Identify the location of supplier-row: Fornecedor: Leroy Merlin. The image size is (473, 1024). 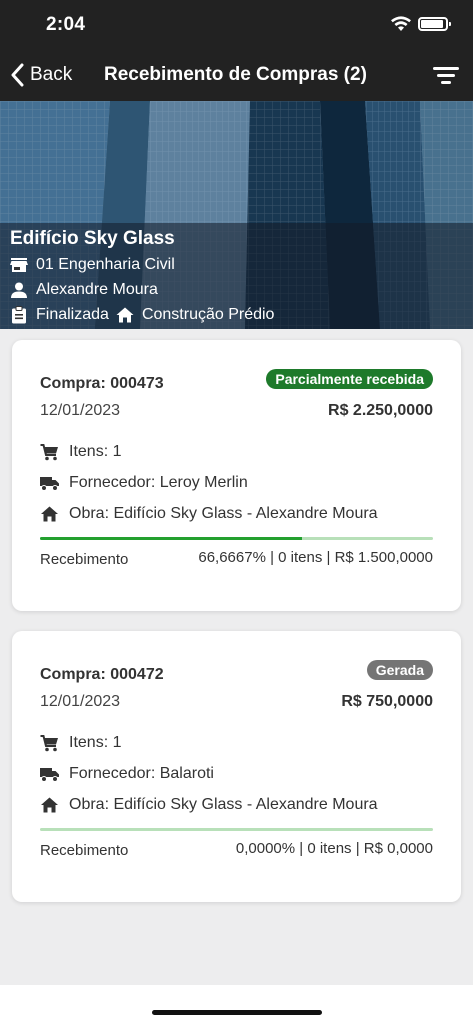
(144, 483).